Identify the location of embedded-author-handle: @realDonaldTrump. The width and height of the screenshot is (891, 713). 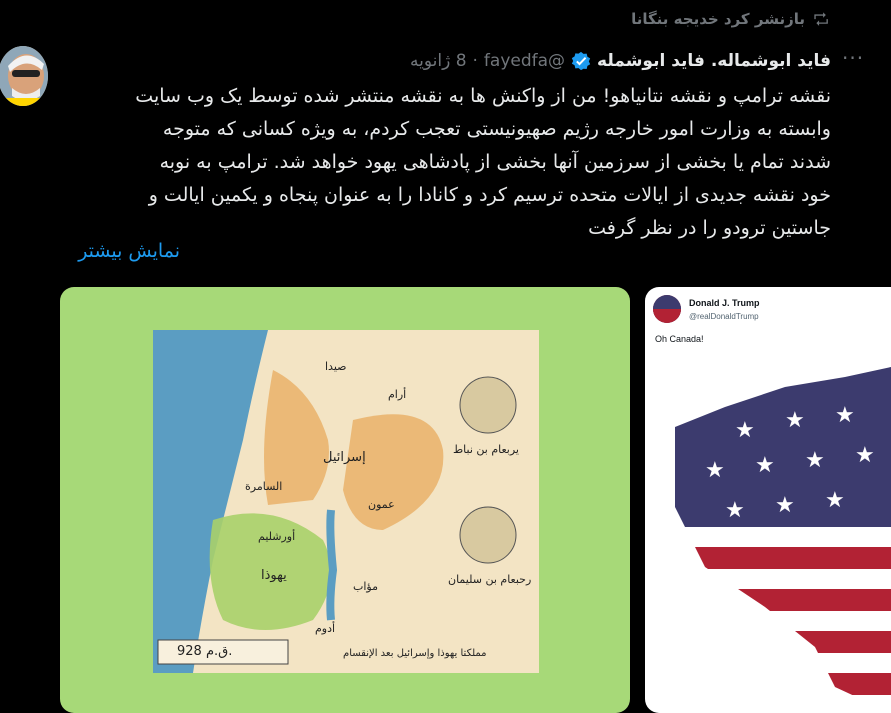
(724, 316).